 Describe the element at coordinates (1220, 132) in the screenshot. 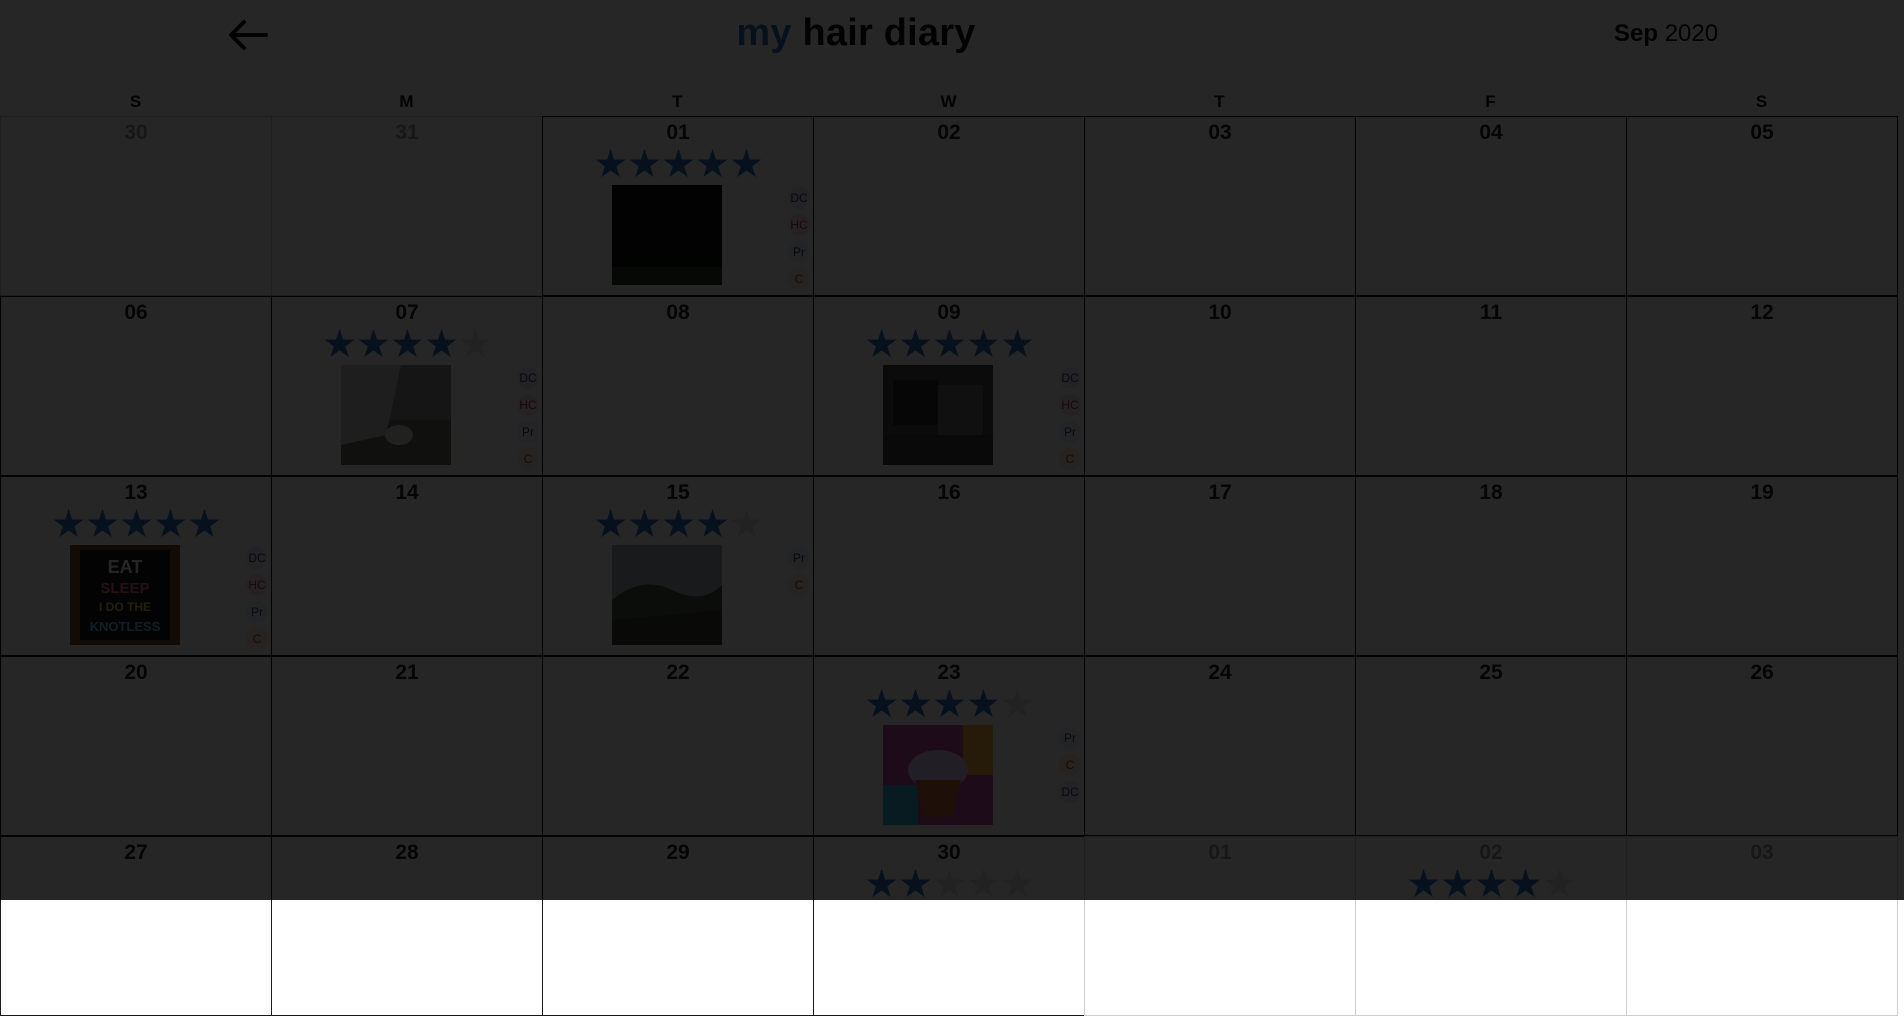

I see `day-number: 03` at that location.